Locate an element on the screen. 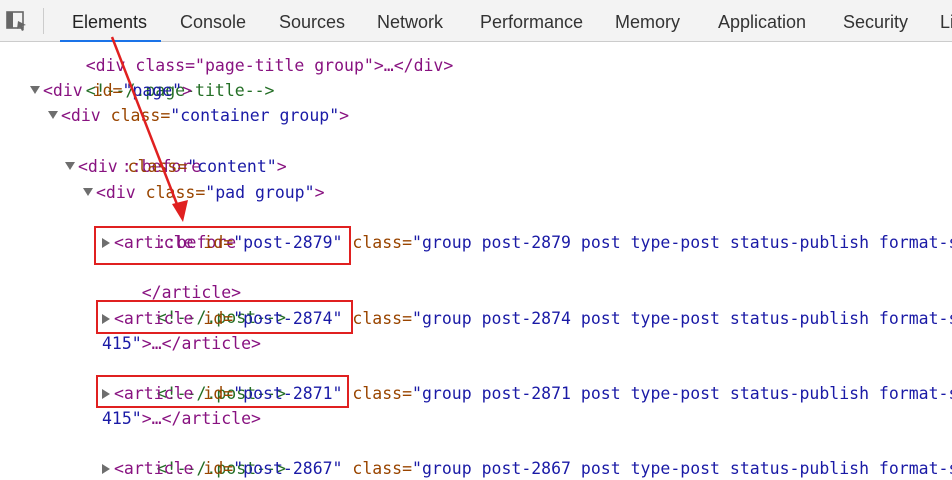 This screenshot has width=952, height=480. dom-node-article-2874-cont: 415">…</article> is located at coordinates (181, 343).